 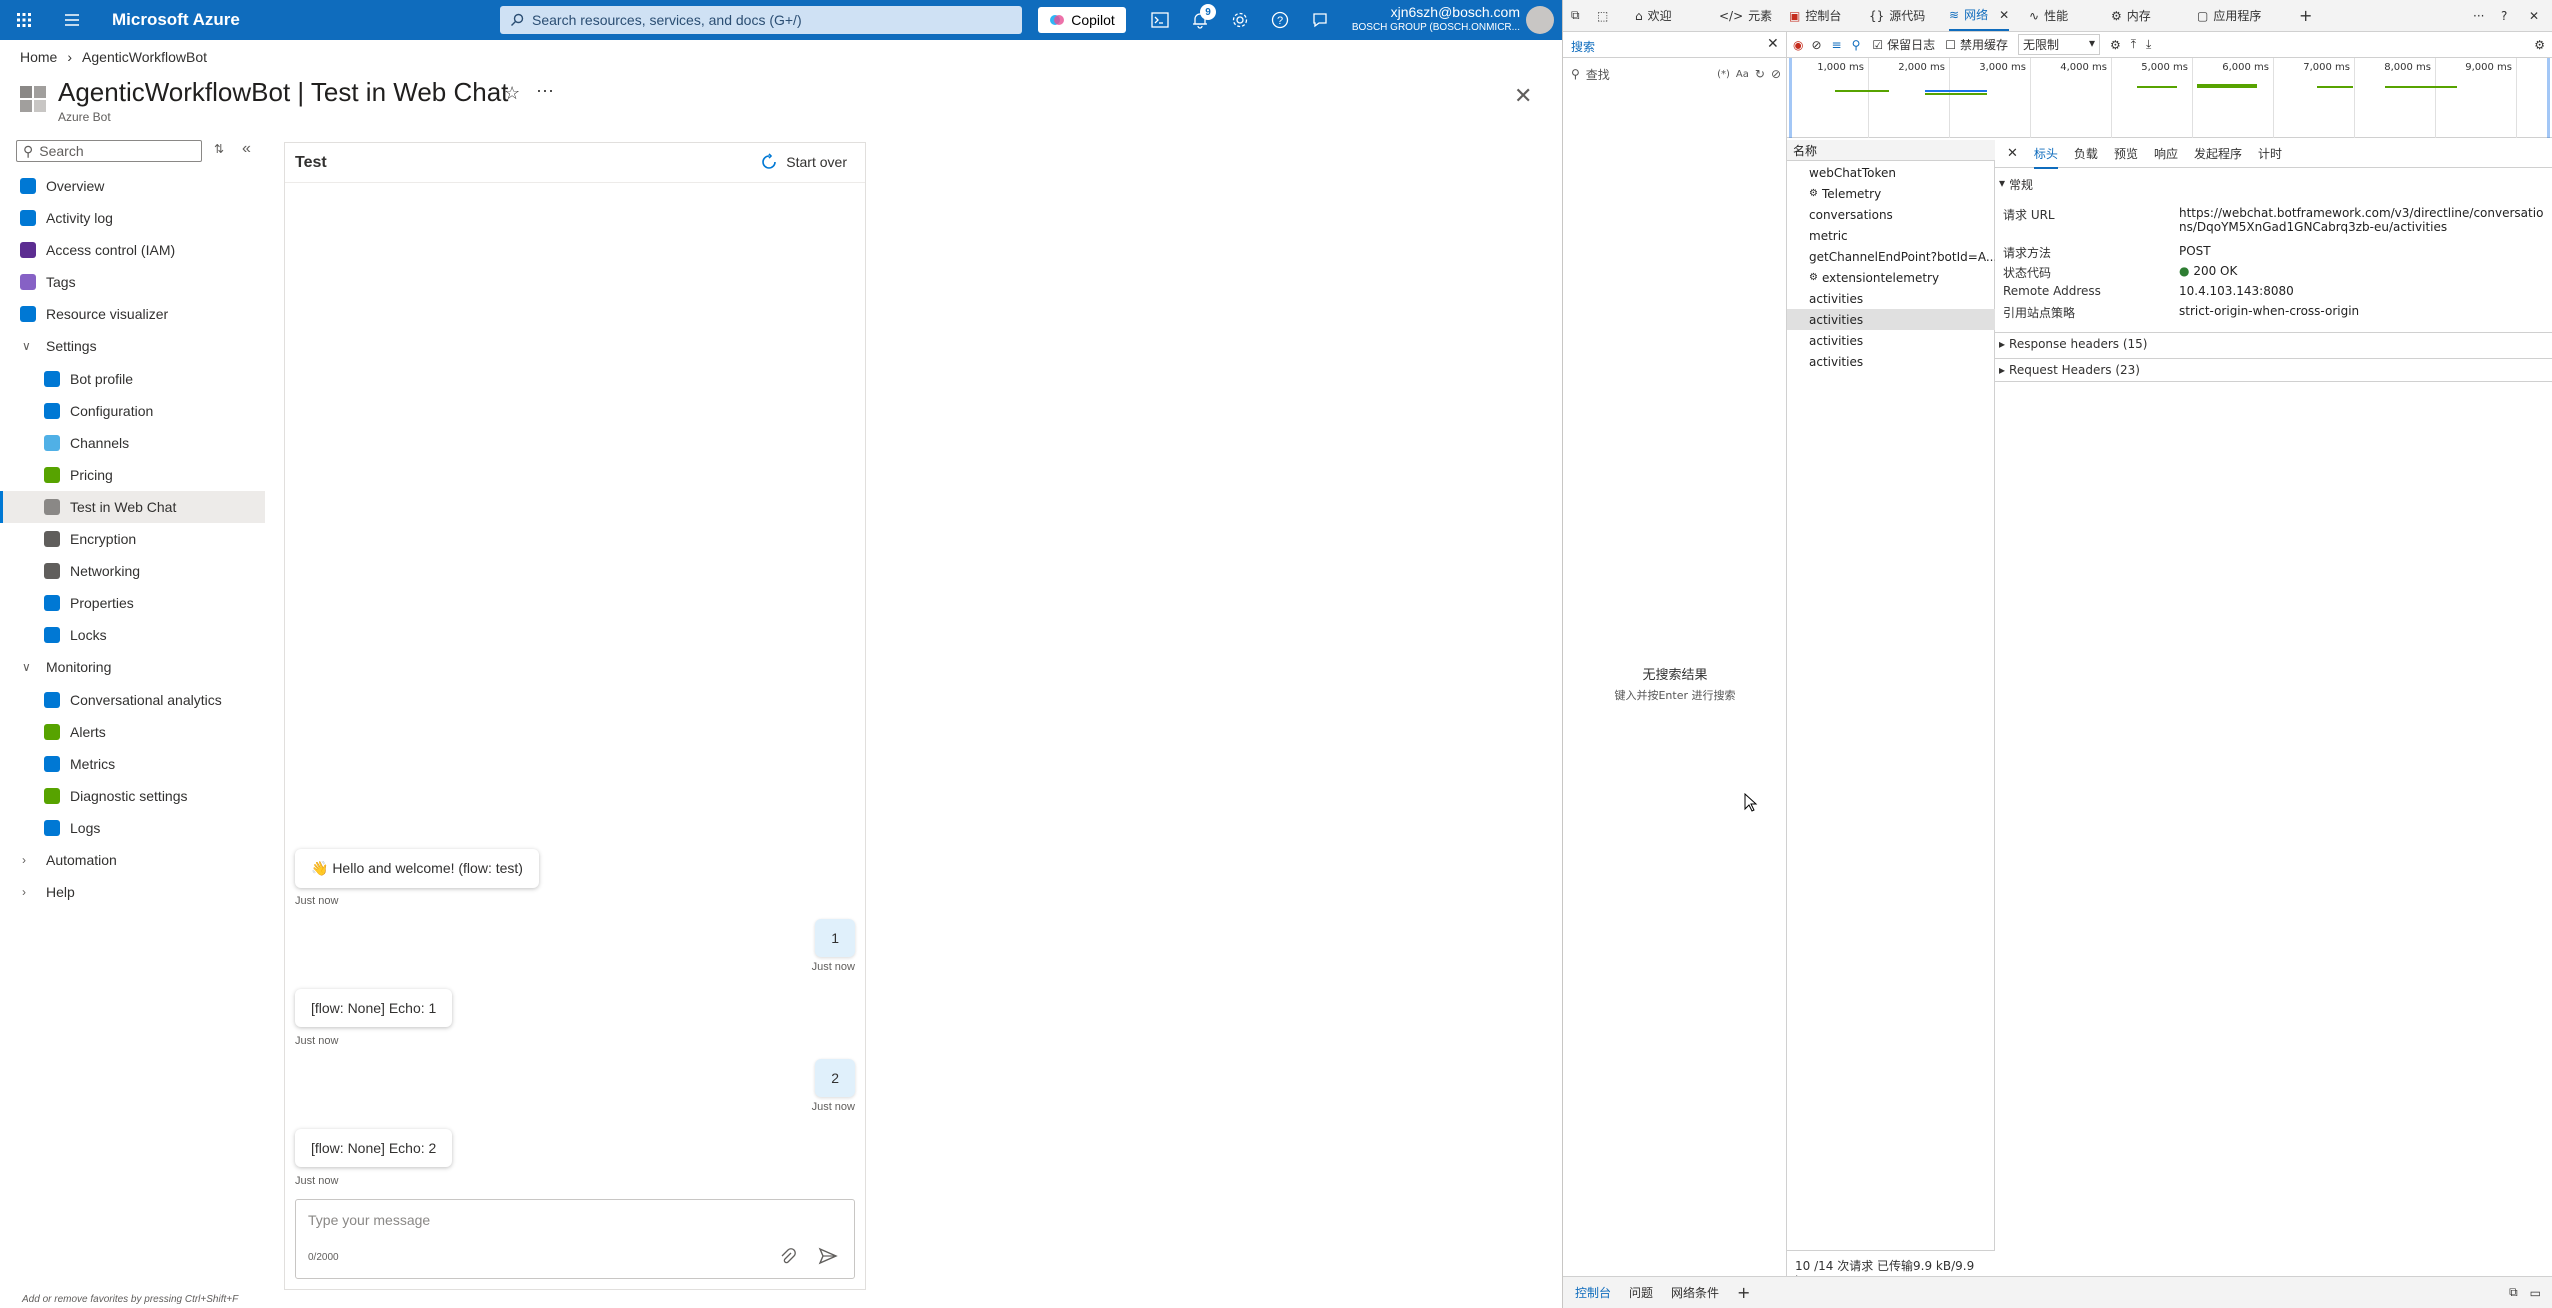 I want to click on sidebar-item: Configuration, so click(x=132, y=411).